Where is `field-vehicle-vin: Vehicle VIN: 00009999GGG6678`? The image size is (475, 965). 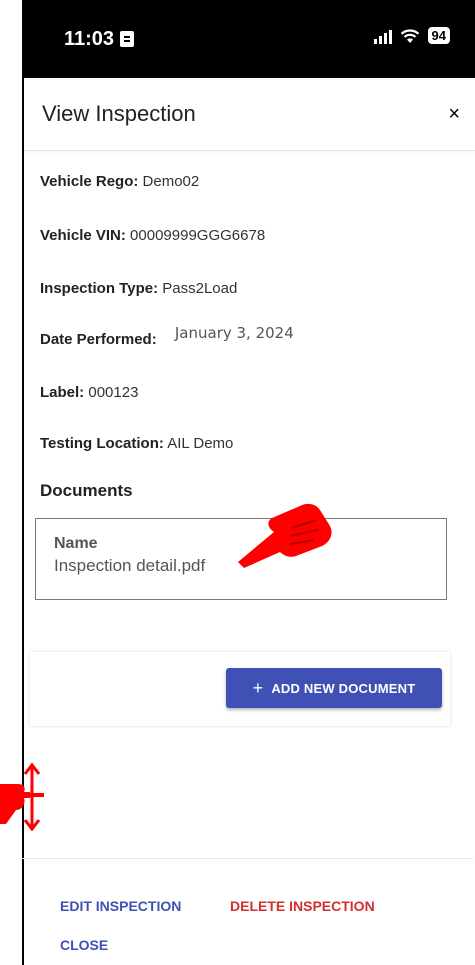
field-vehicle-vin: Vehicle VIN: 00009999GGG6678 is located at coordinates (152, 235).